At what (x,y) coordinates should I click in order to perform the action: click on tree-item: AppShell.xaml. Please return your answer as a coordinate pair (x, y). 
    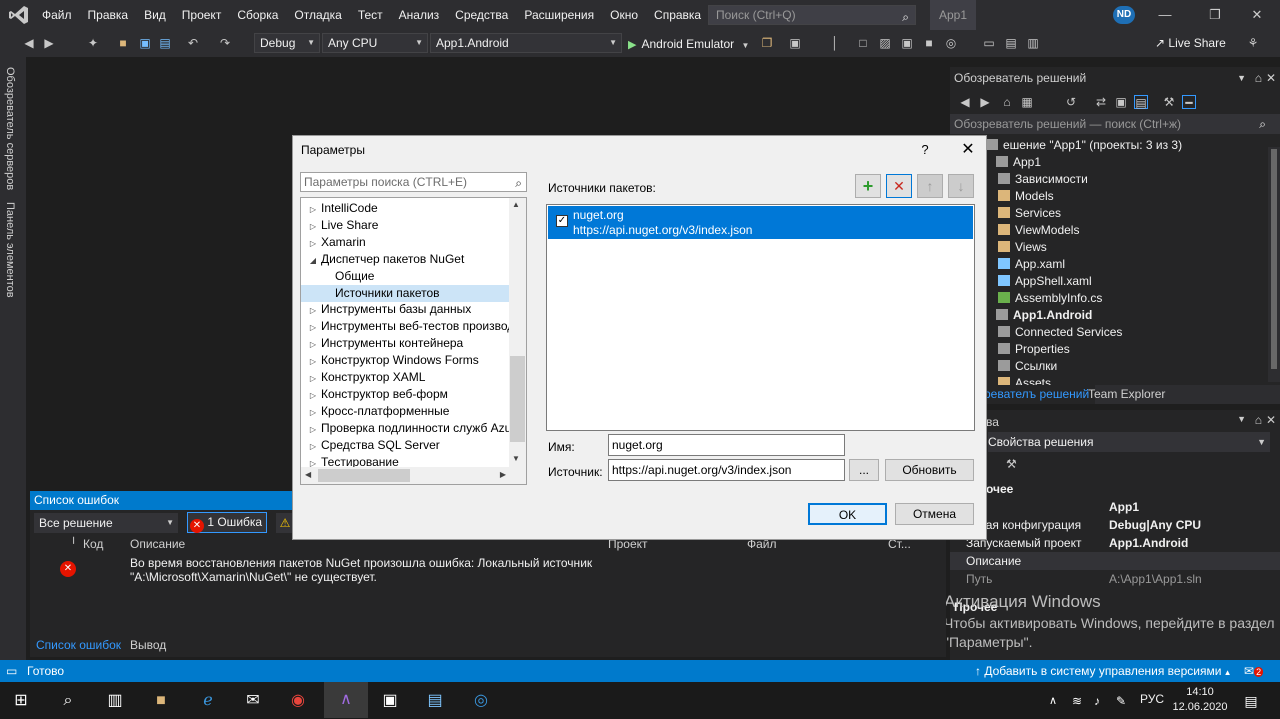
    Looking at the image, I should click on (1109, 281).